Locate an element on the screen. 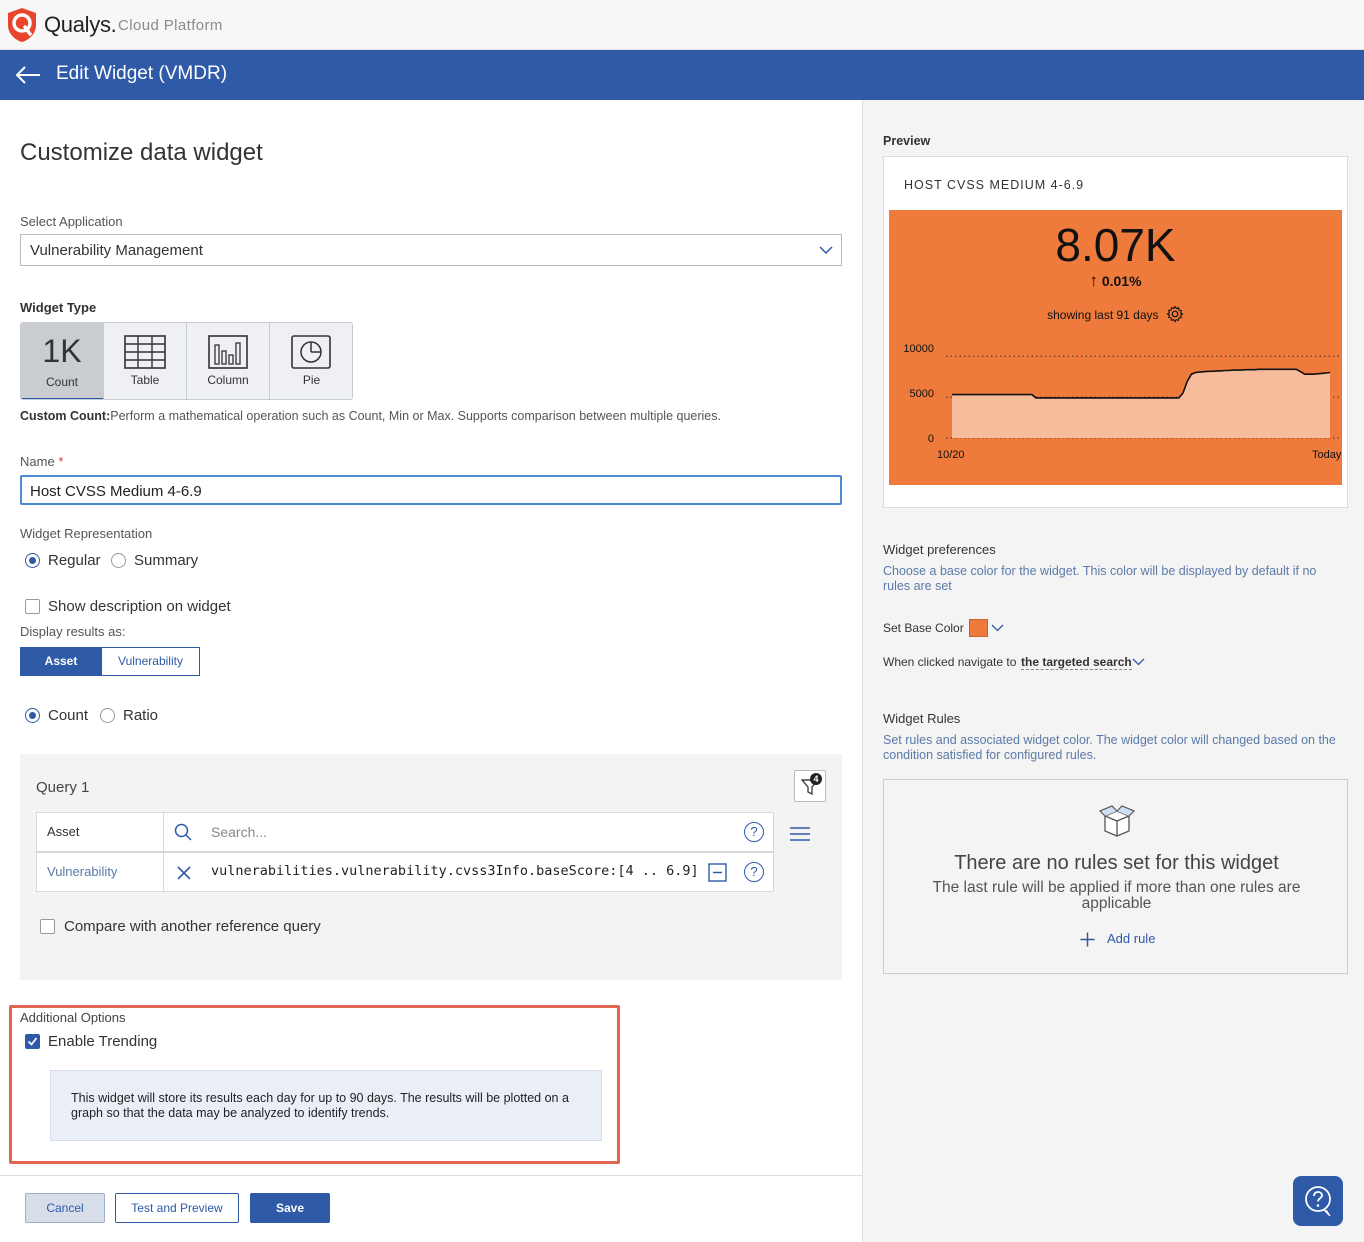  application-select-value: Vulnerability Management is located at coordinates (116, 250).